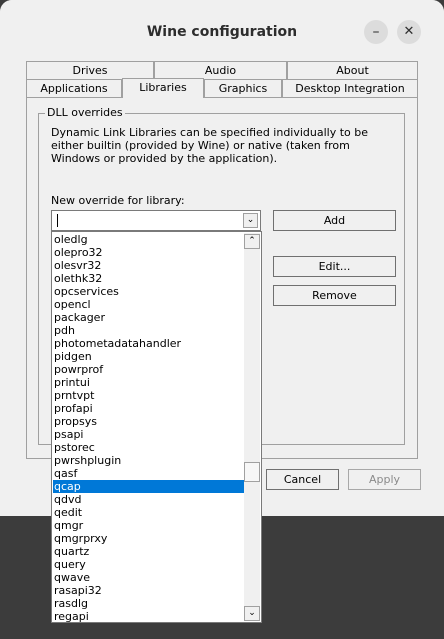 Image resolution: width=444 pixels, height=639 pixels. I want to click on list-item: qasf, so click(149, 473).